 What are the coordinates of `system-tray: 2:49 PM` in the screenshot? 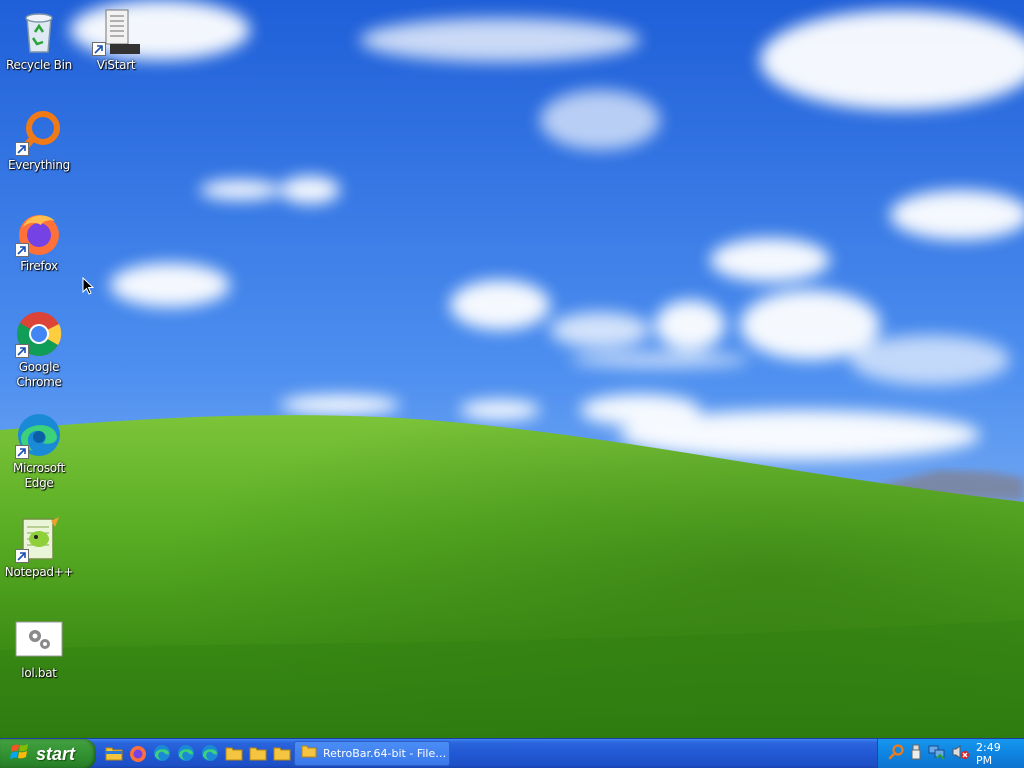 It's located at (950, 753).